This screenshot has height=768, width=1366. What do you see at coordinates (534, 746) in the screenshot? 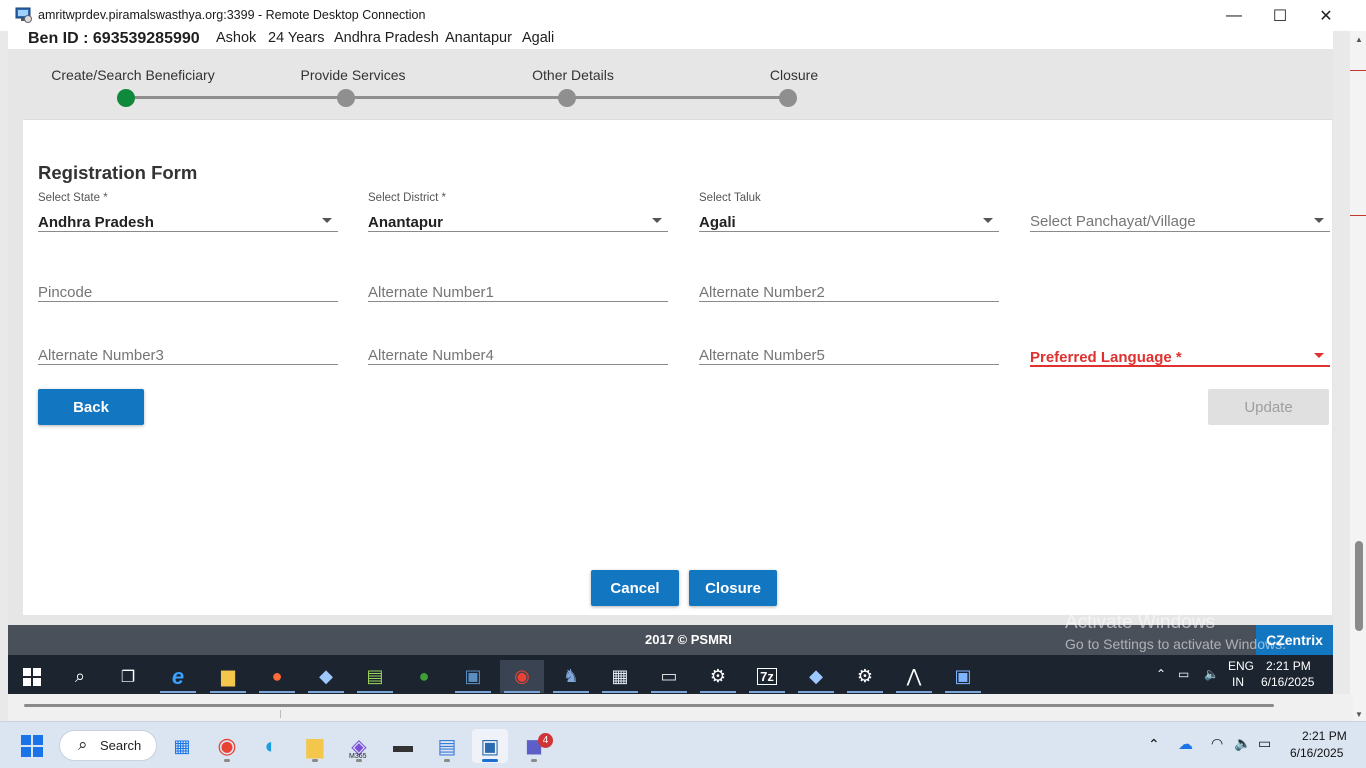
I see `host-taskbar-app: ◼4` at bounding box center [534, 746].